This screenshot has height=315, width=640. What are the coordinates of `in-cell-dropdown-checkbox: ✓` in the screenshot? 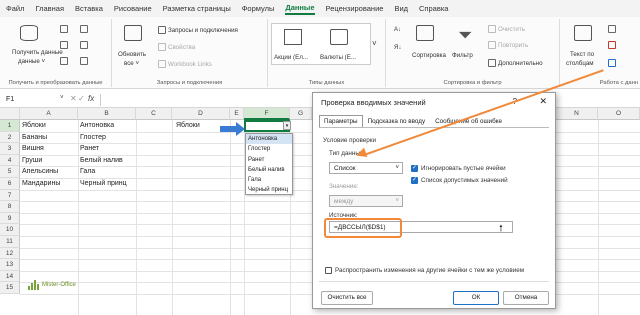 It's located at (414, 180).